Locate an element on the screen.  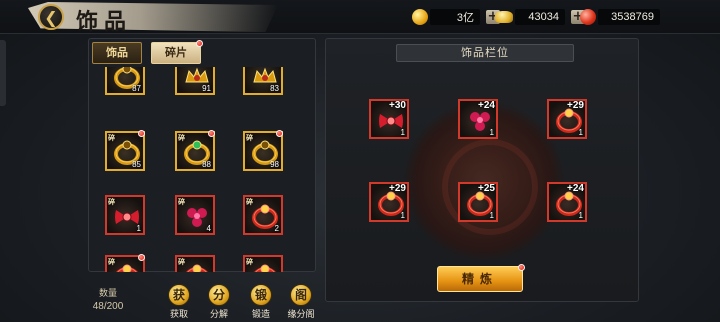
action-label: 分解 is located at coordinates (218, 315).